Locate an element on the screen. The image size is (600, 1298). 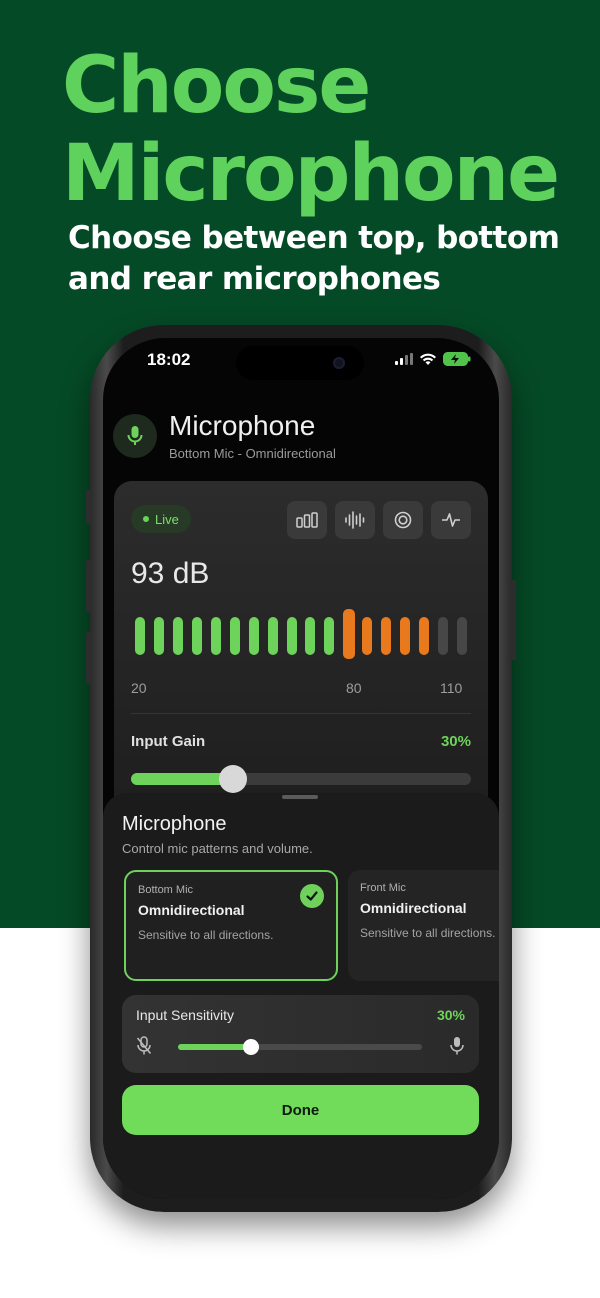
input-sensitivity-label: Input Sensitivity is located at coordinates (185, 1015).